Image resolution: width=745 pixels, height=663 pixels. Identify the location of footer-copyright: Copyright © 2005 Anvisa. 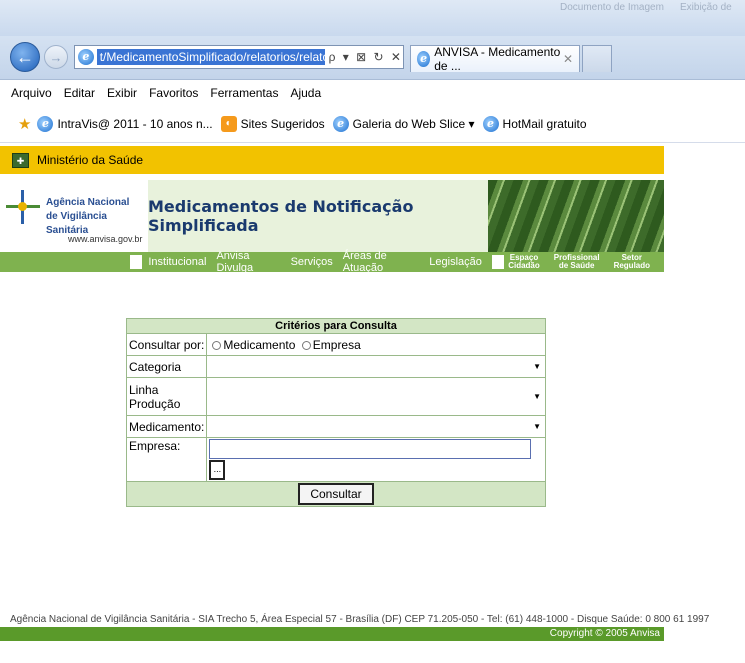
(332, 634).